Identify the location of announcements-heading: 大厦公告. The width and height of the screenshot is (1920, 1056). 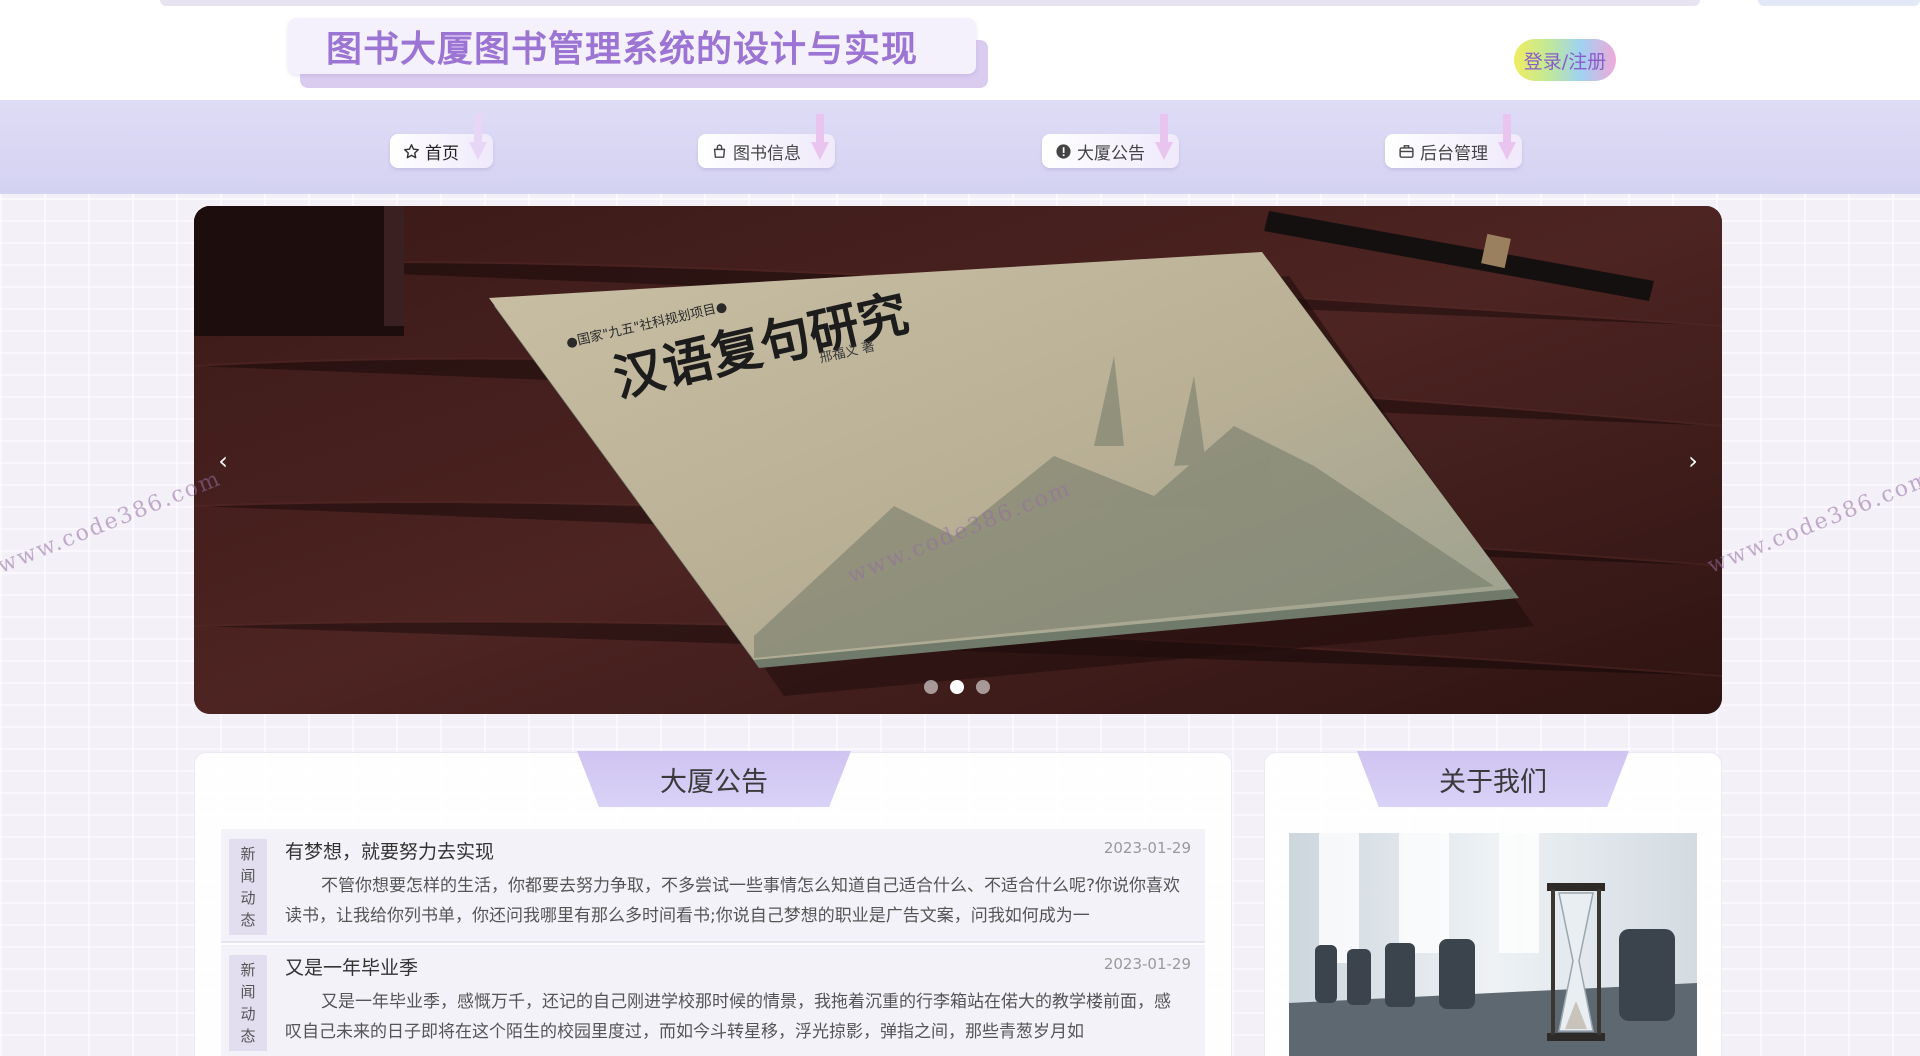
(714, 779).